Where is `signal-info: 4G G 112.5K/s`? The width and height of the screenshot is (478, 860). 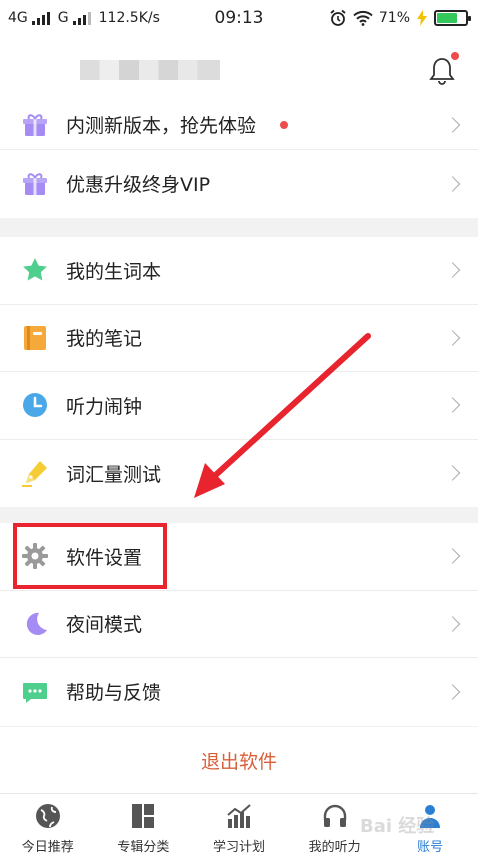
signal-info: 4G G 112.5K/s is located at coordinates (84, 18).